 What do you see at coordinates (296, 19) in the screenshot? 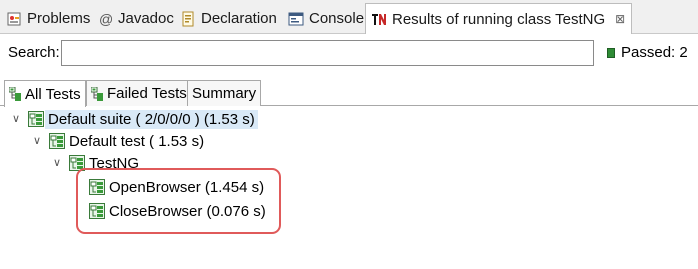
I see `console-icon` at bounding box center [296, 19].